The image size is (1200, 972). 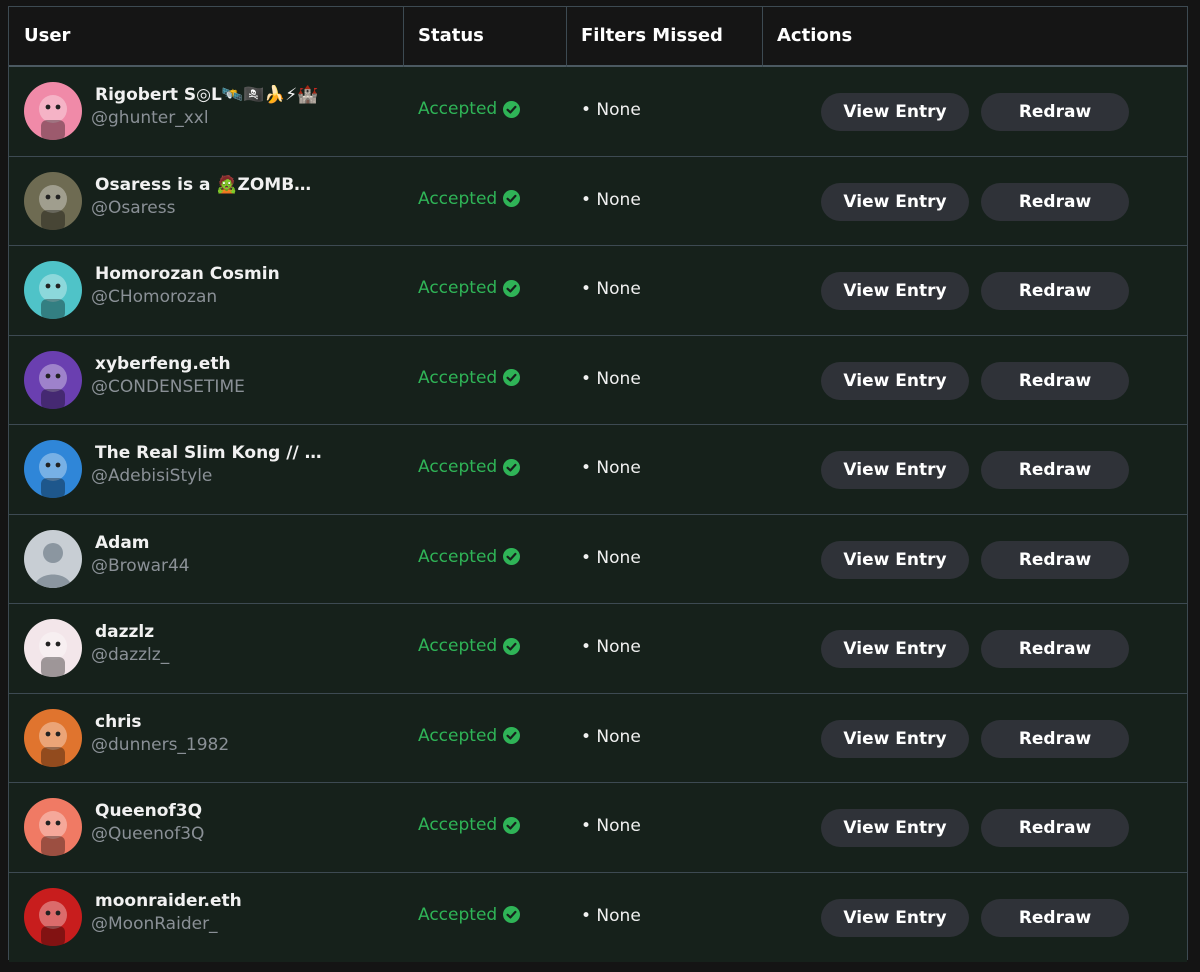 I want to click on display-name: moonraider.eth, so click(x=168, y=900).